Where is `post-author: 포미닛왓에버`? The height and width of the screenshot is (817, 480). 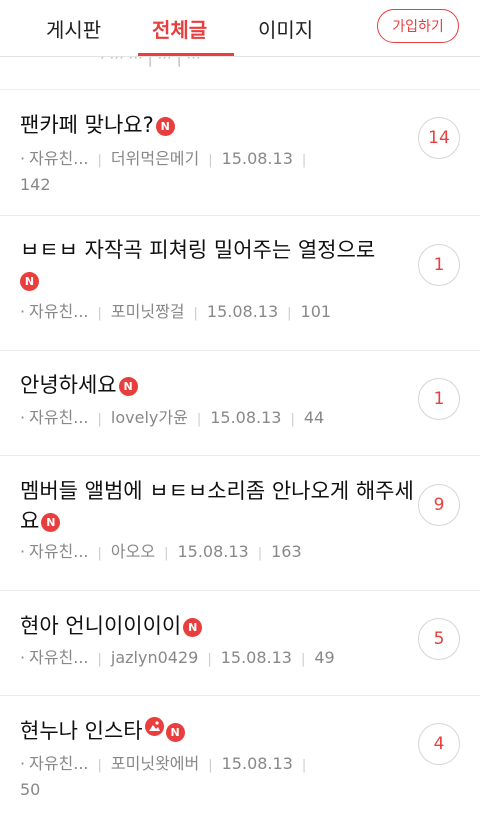
post-author: 포미닛왓에버 is located at coordinates (155, 763).